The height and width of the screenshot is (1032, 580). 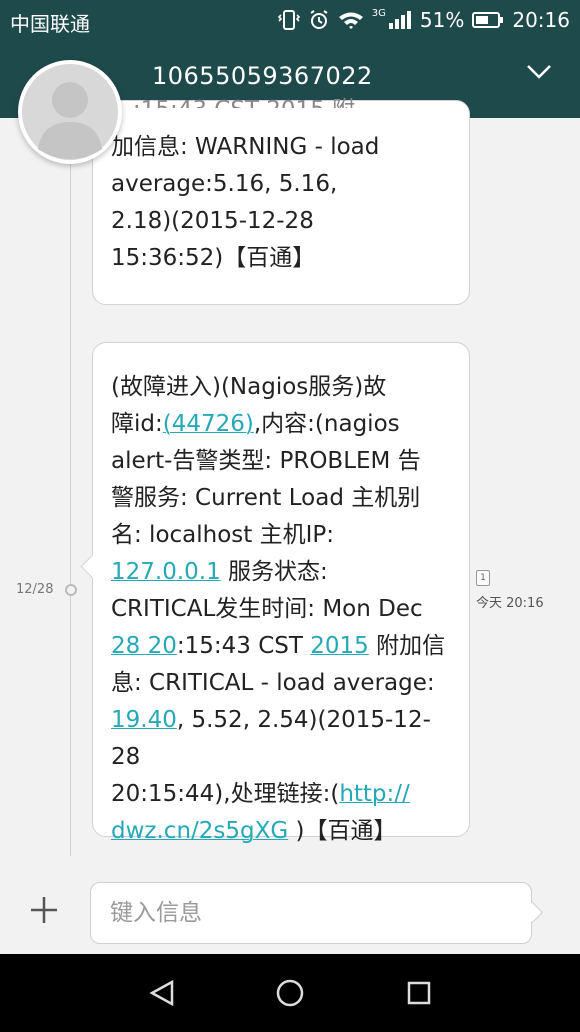 I want to click on navigation-bar, so click(x=290, y=993).